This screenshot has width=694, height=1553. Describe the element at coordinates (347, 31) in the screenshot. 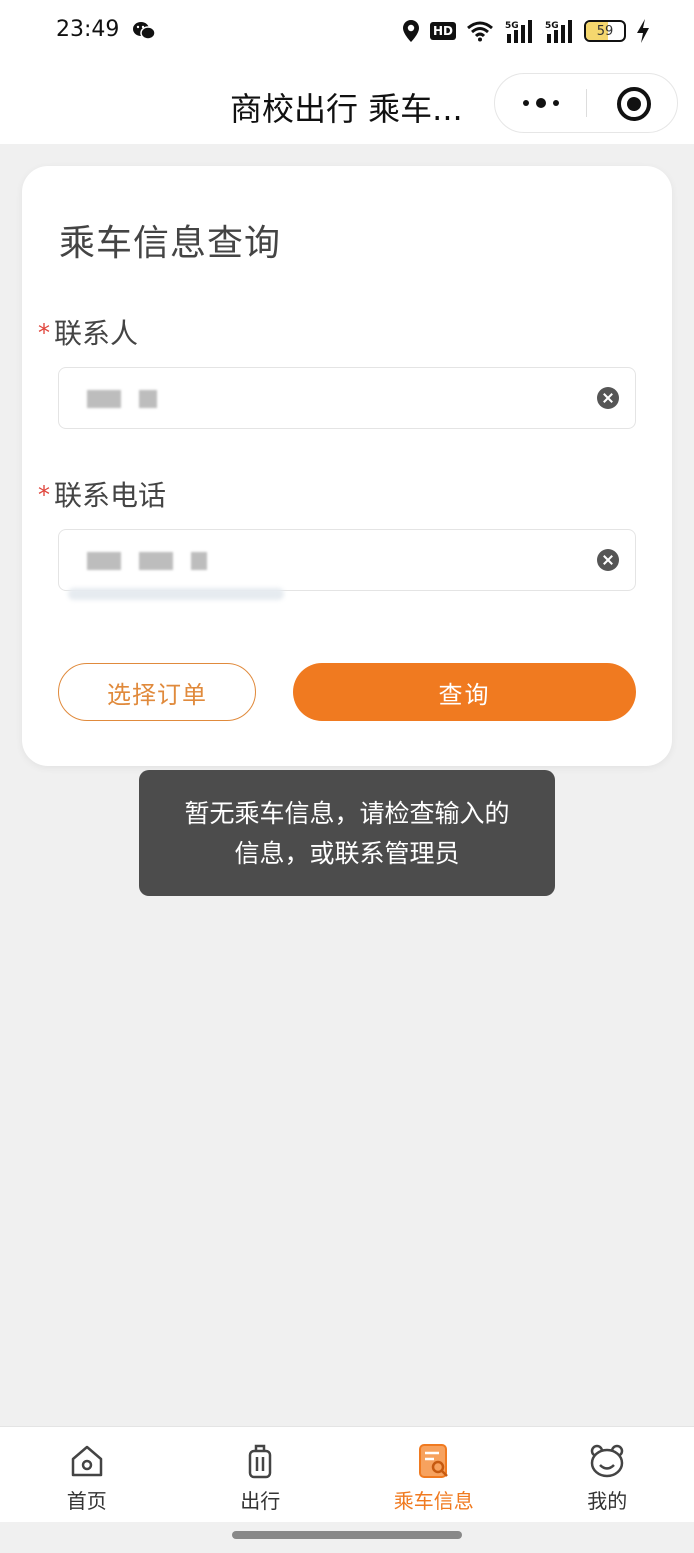

I see `status-bar: 23:49 HD 5G 5G 59` at that location.